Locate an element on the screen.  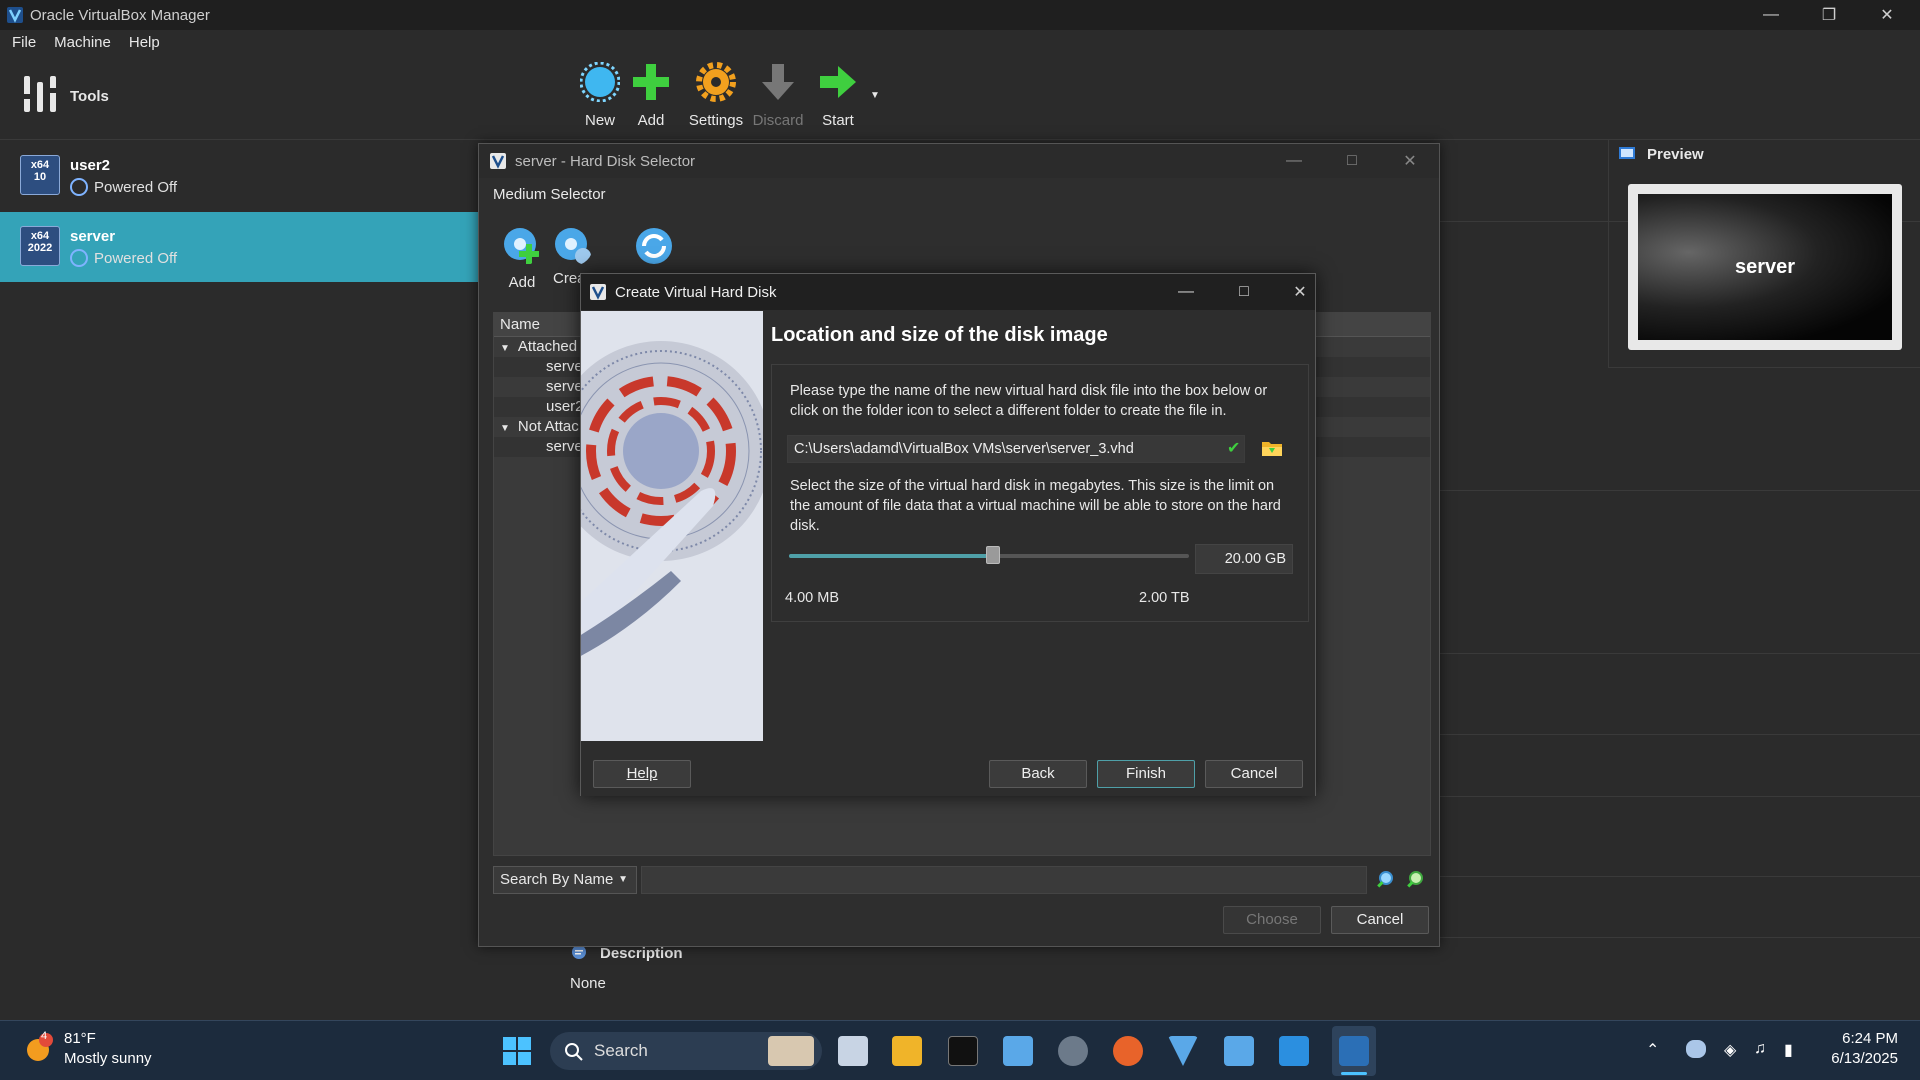
battery-icon: ▮ is located at coordinates (1788, 1050).